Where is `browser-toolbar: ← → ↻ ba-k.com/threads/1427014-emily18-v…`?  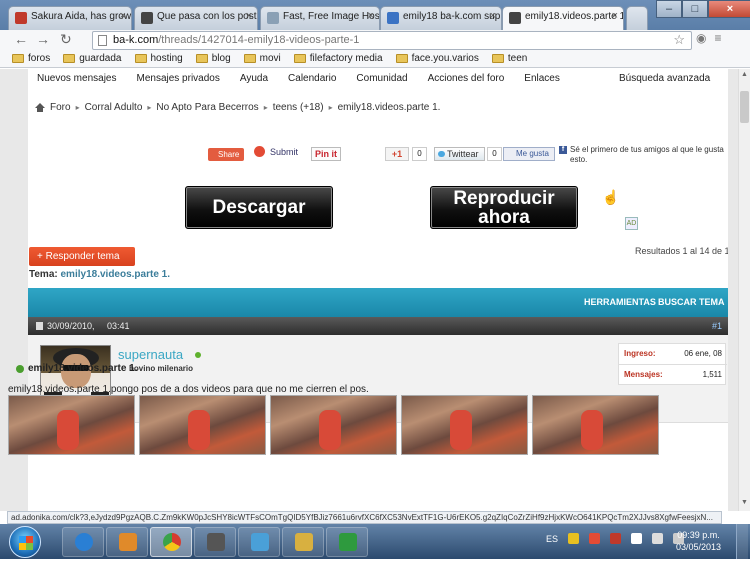
browser-toolbar: ← → ↻ ba-k.com/threads/1427014-emily18-v… is located at coordinates (375, 40).